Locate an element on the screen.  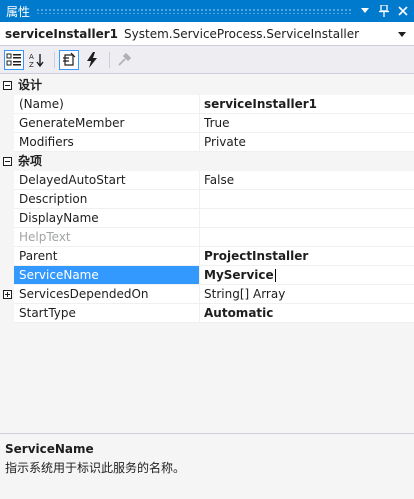
alphabetical-icon: A Z is located at coordinates (37, 60).